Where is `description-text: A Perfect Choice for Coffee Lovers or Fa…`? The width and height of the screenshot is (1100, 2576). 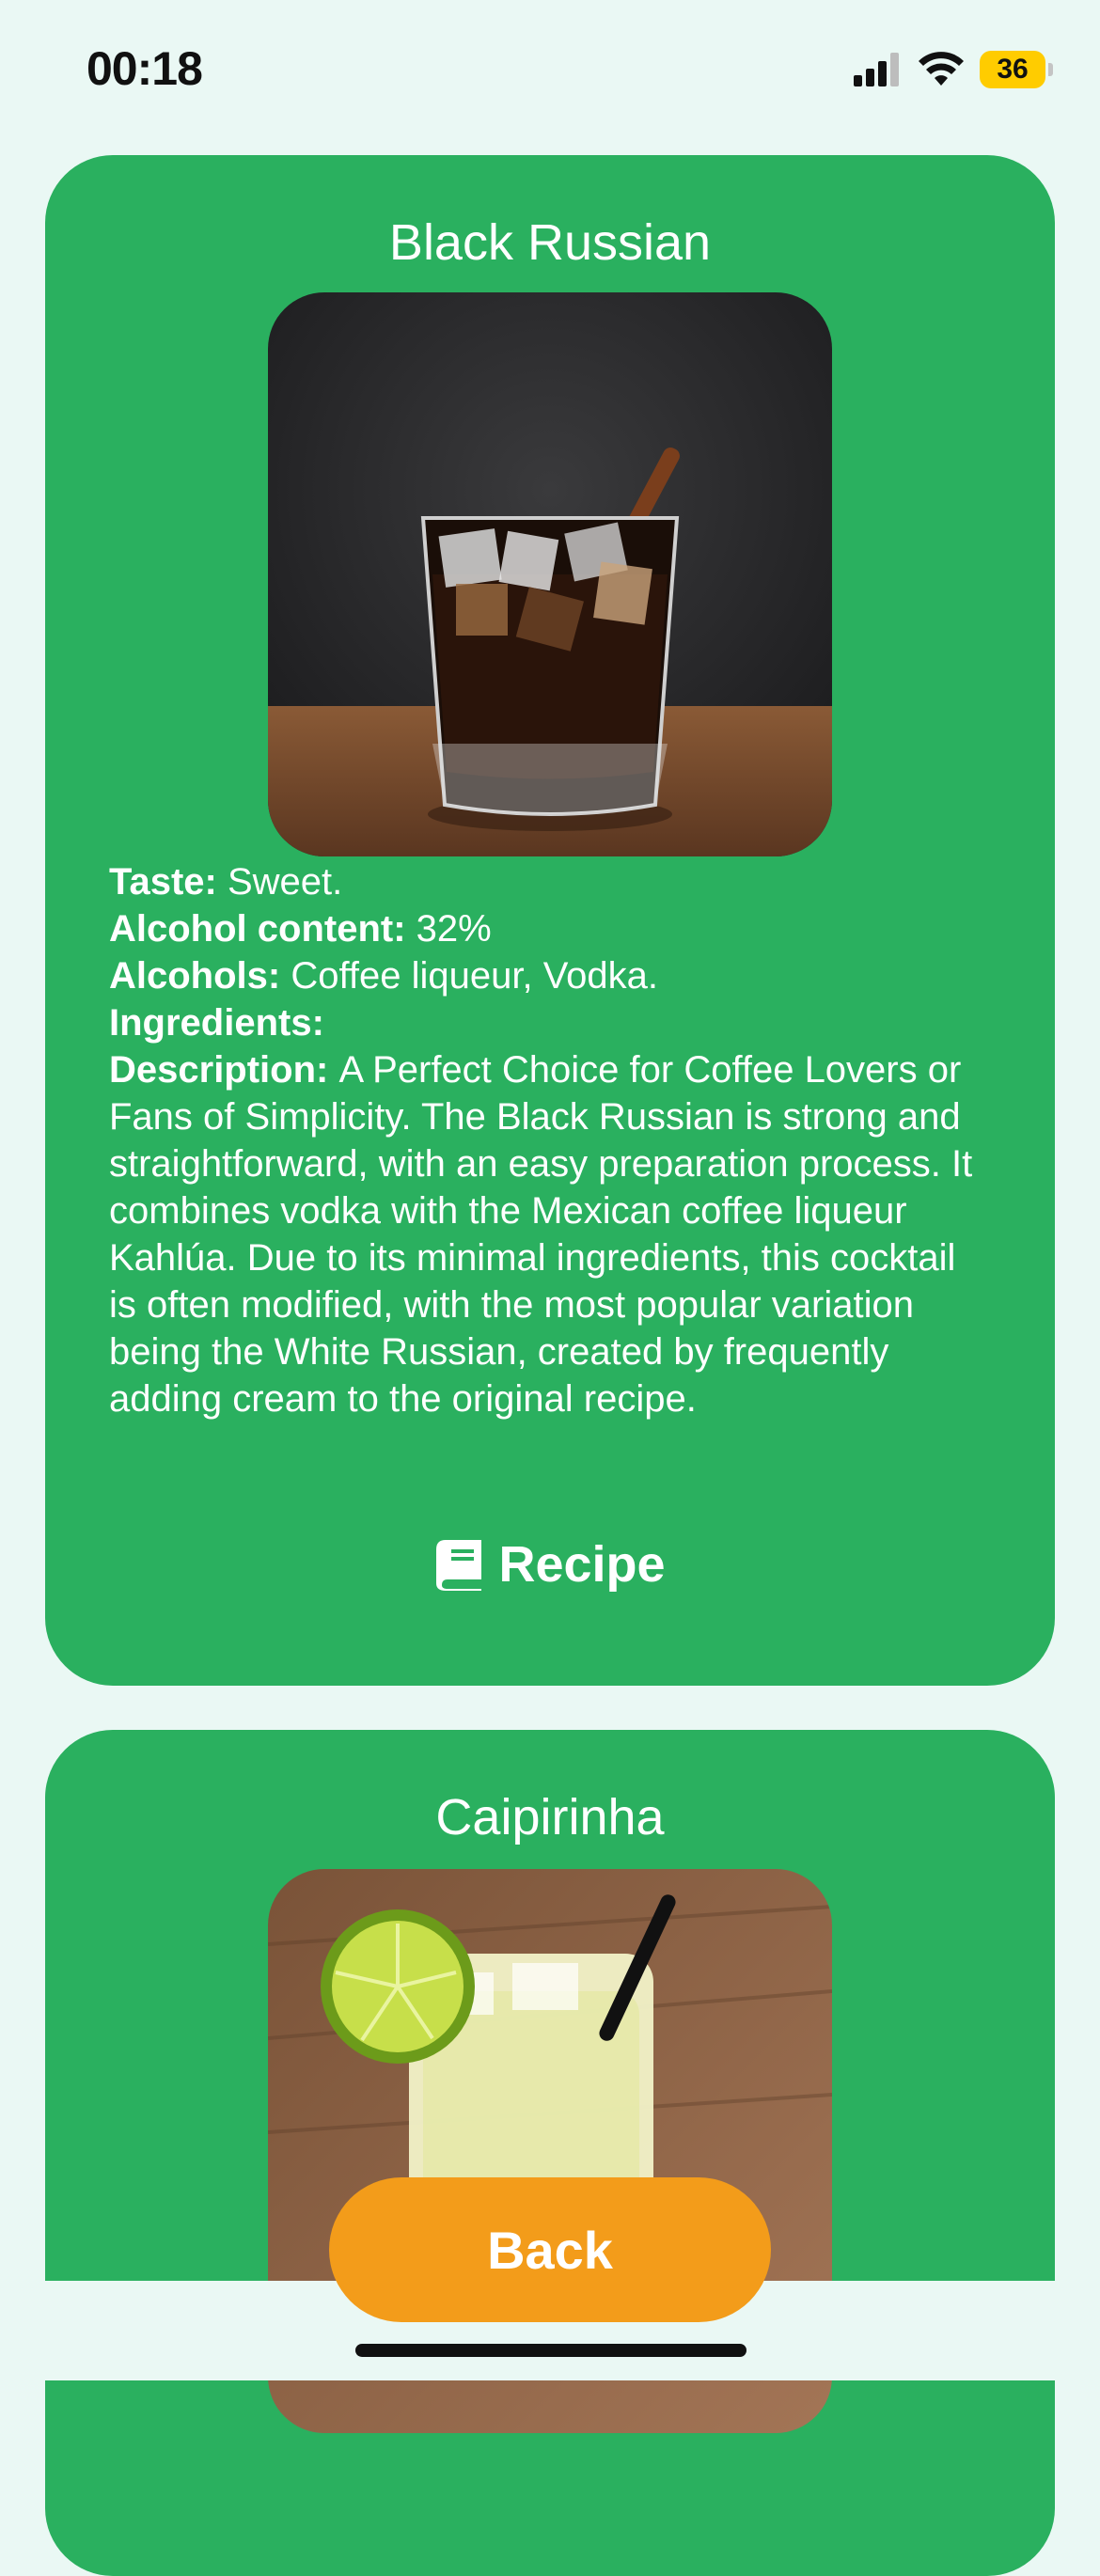 description-text: A Perfect Choice for Coffee Lovers or Fa… is located at coordinates (541, 1235).